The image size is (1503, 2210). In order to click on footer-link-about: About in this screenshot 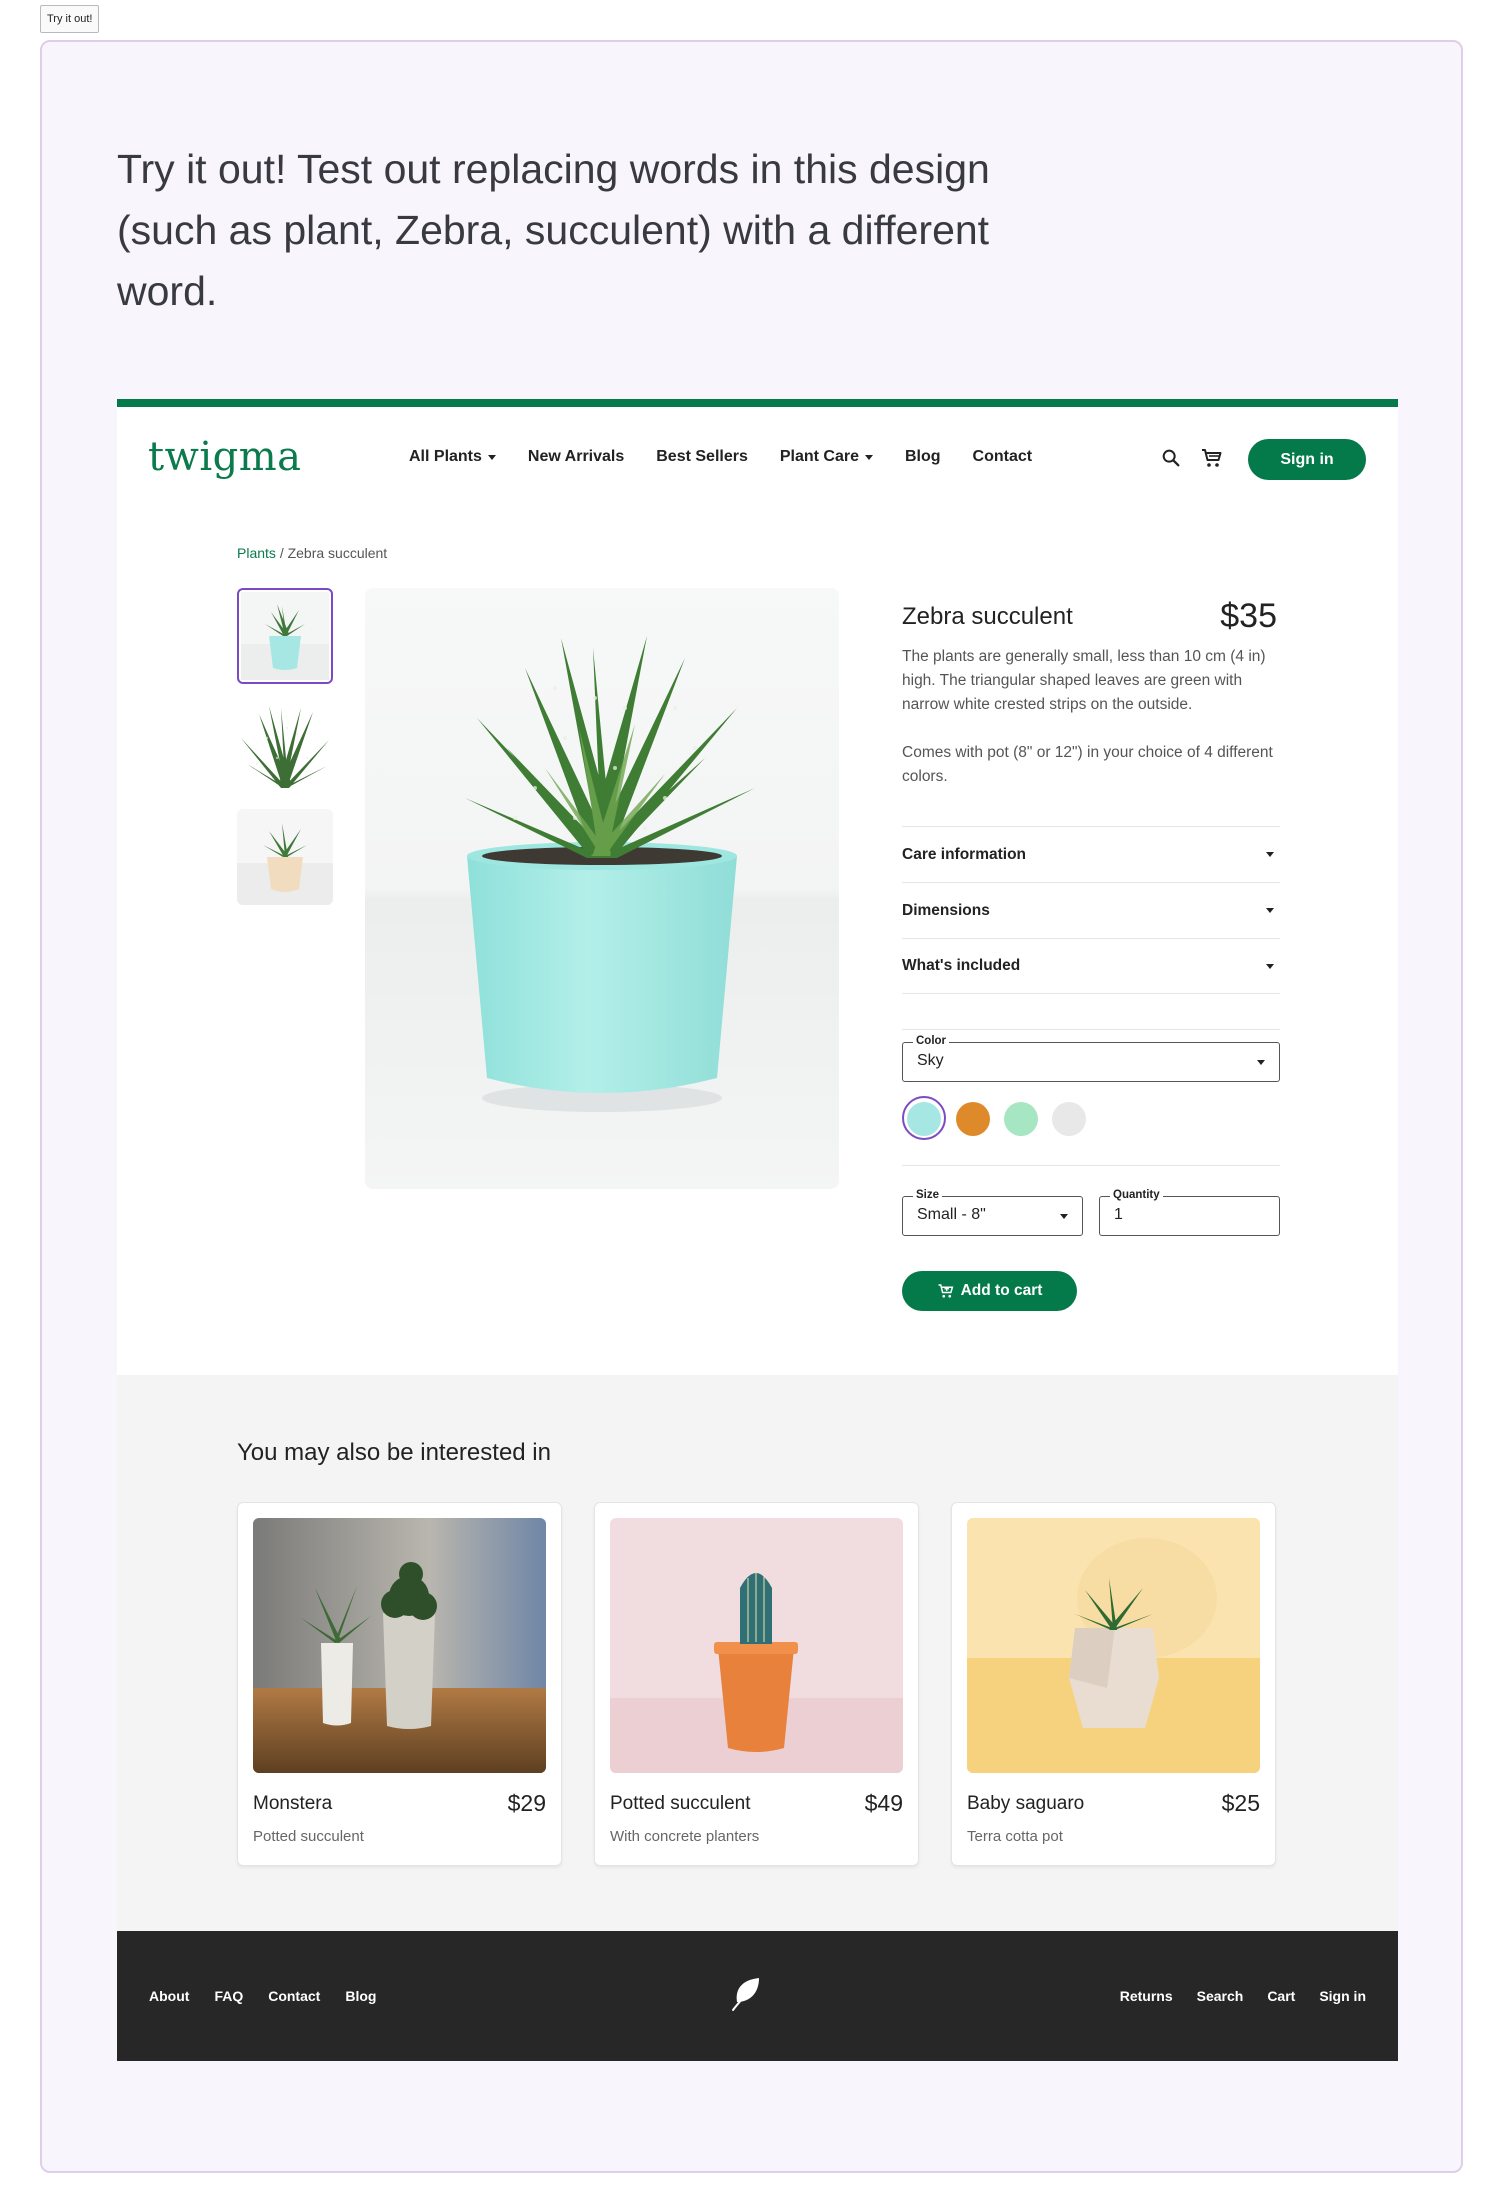, I will do `click(169, 1996)`.